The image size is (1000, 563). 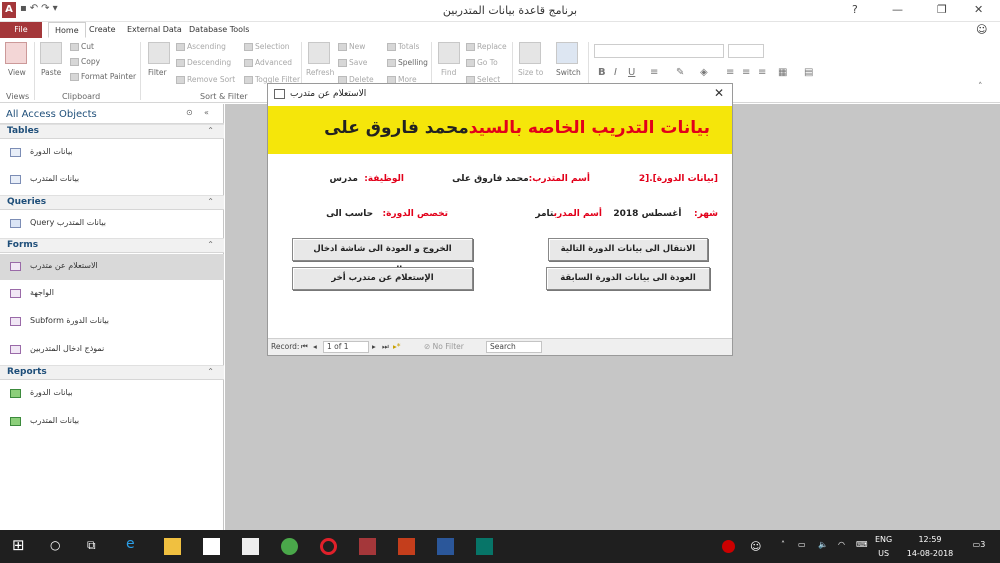 I want to click on notification-button: ▭3, so click(x=979, y=544).